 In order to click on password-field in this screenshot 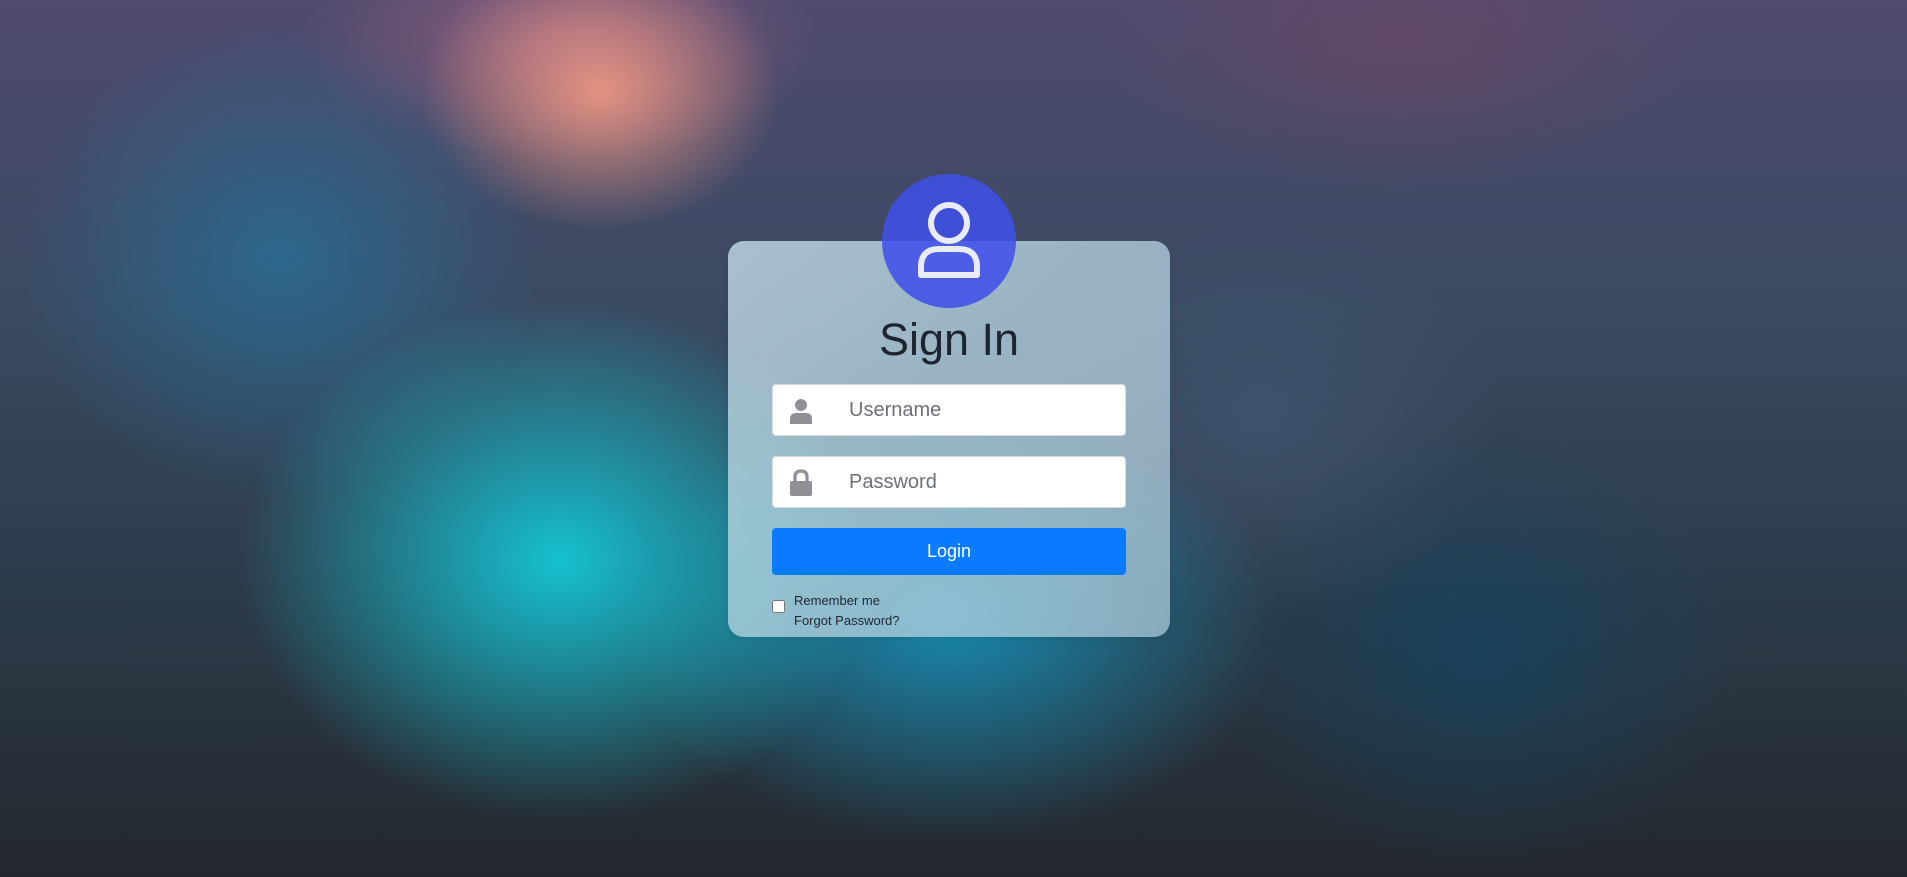, I will do `click(949, 482)`.